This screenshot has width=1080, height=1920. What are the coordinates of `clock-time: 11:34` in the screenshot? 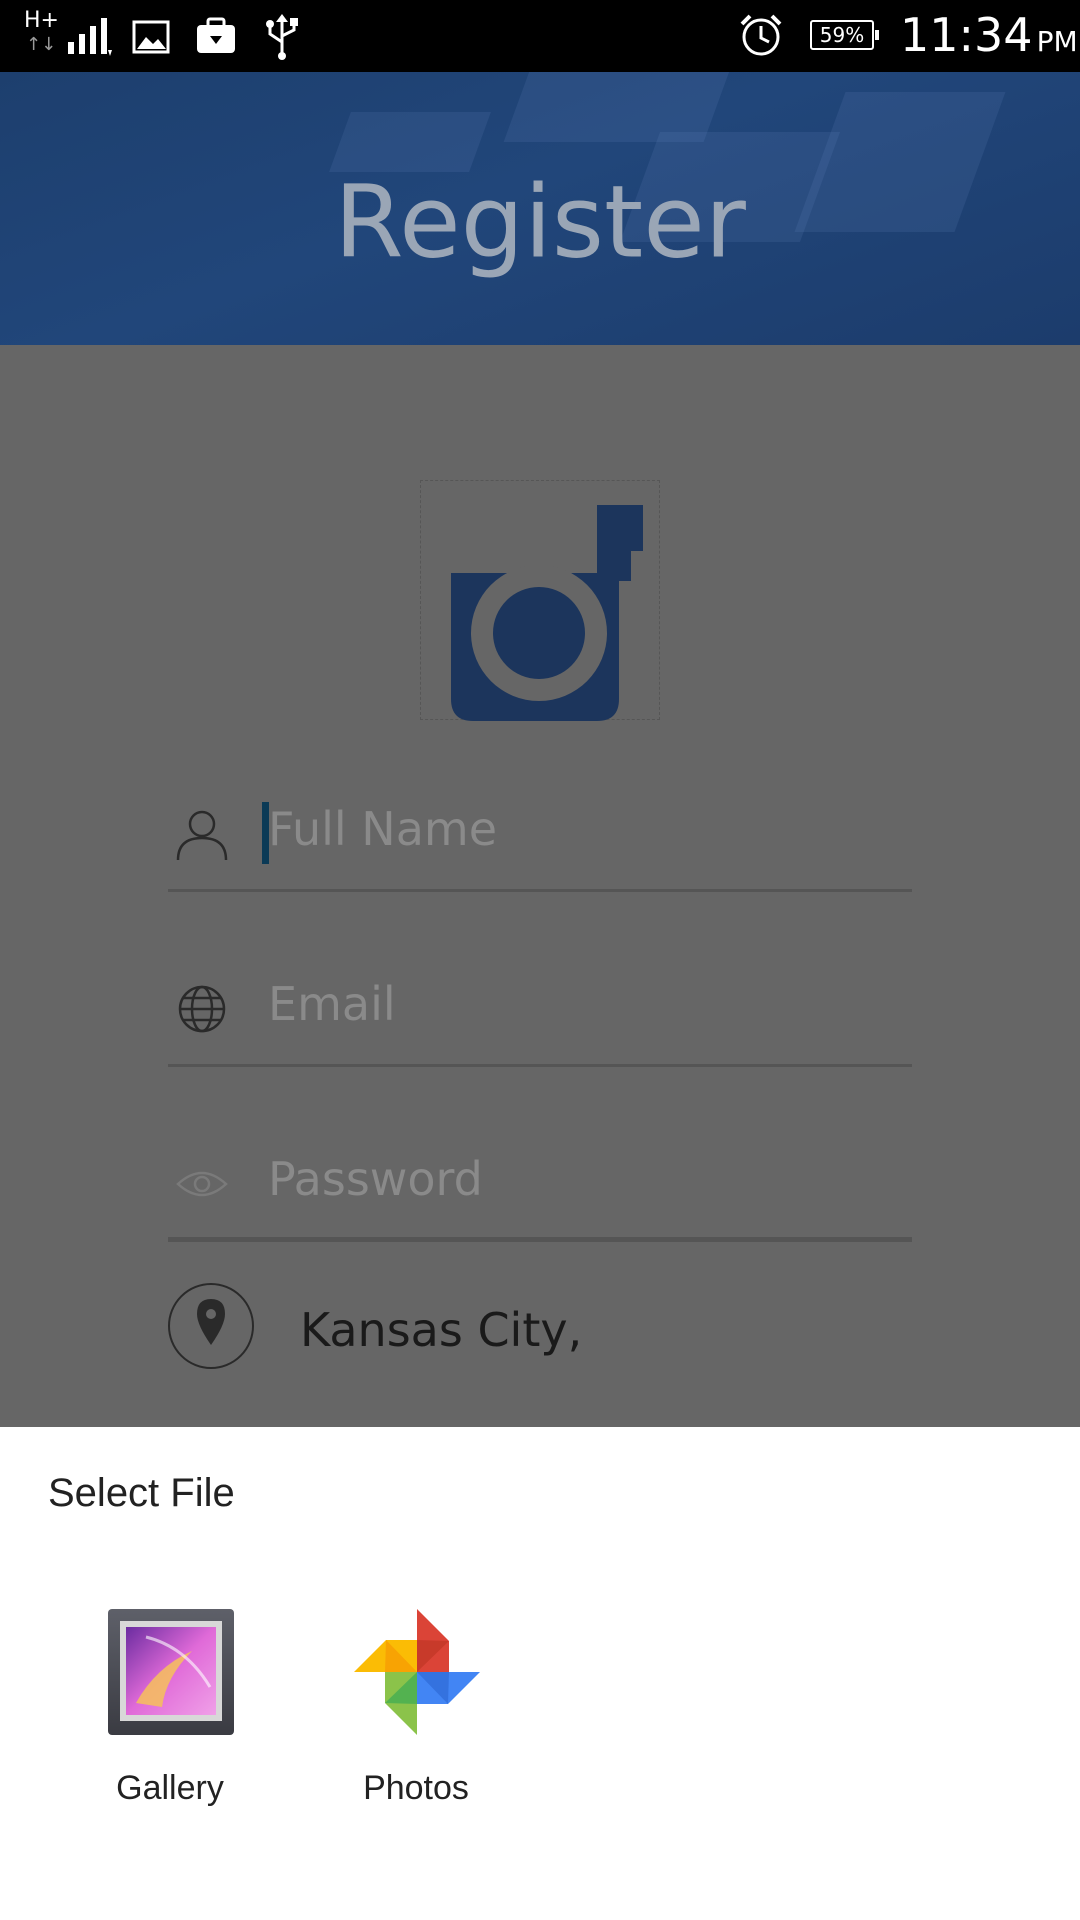 It's located at (966, 35).